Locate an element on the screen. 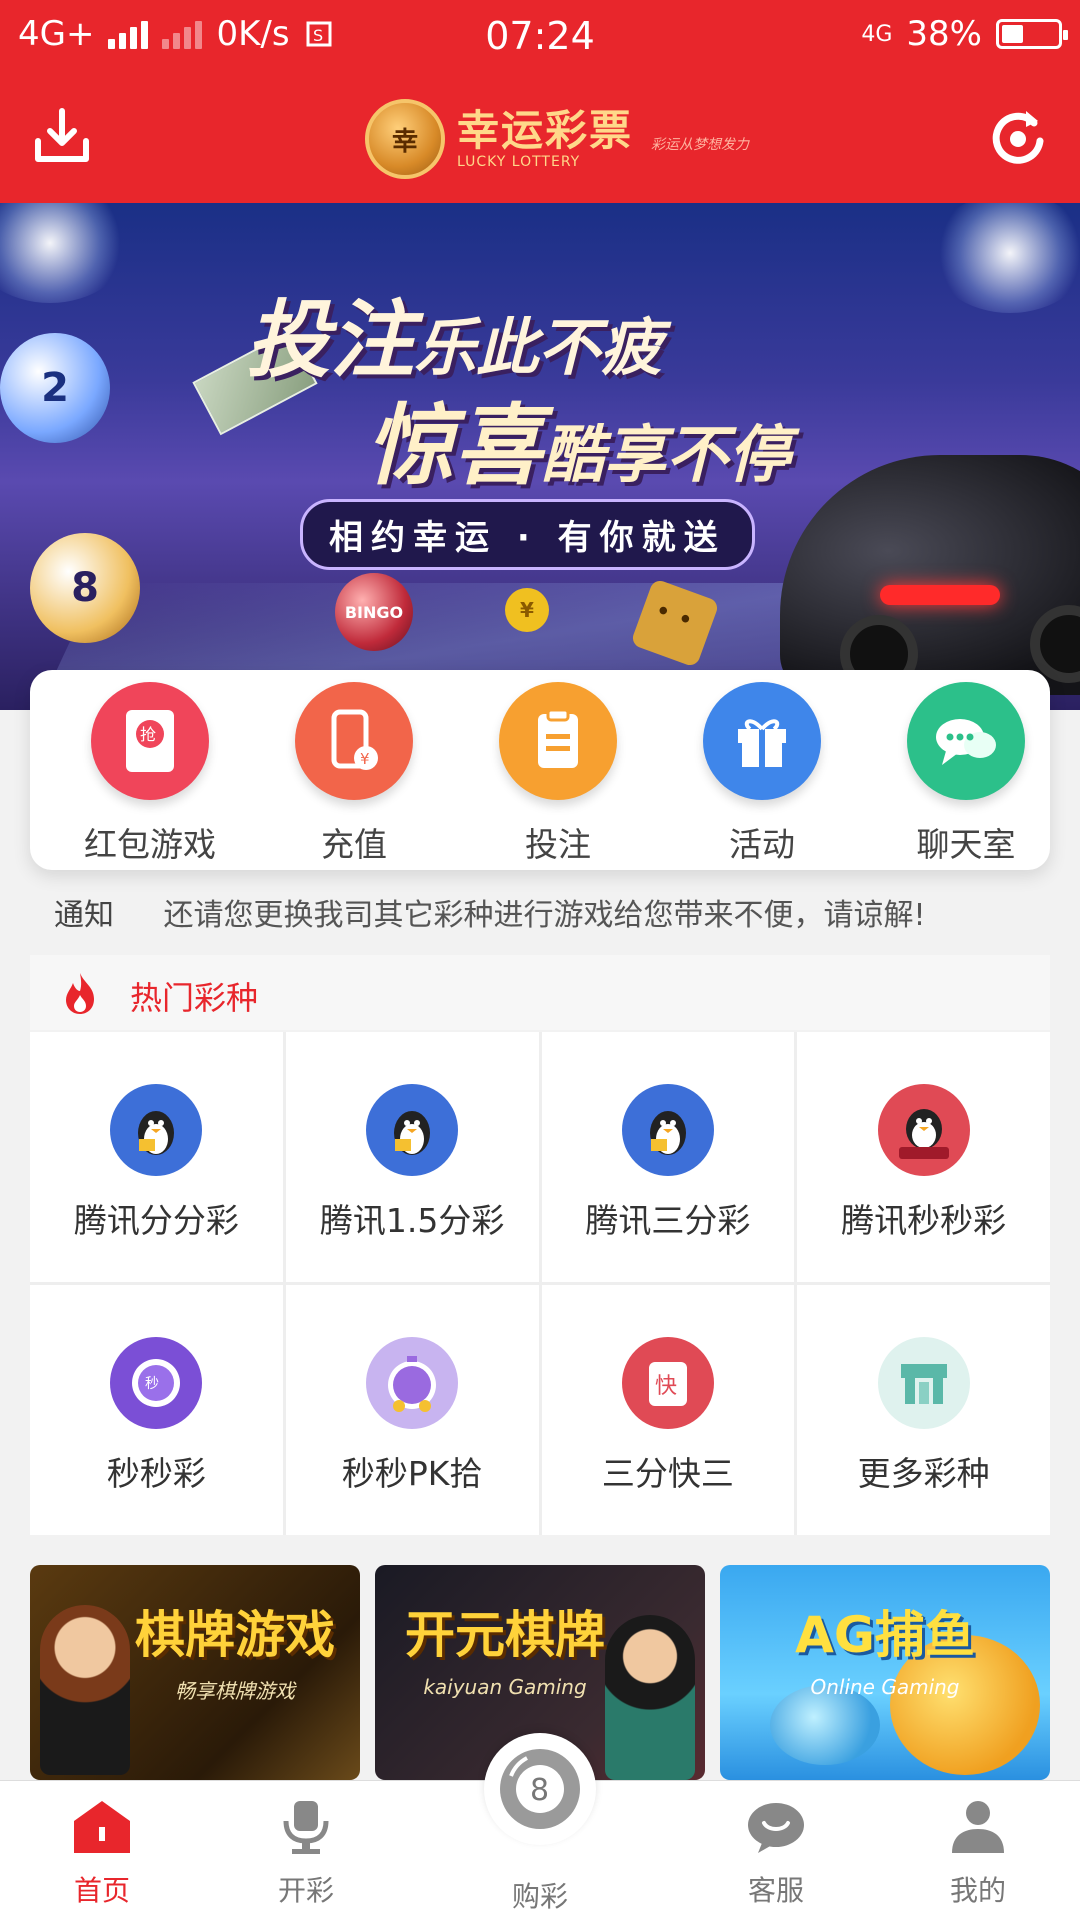 This screenshot has width=1080, height=1920. lottery-item-more: 更多彩种 is located at coordinates (923, 1410).